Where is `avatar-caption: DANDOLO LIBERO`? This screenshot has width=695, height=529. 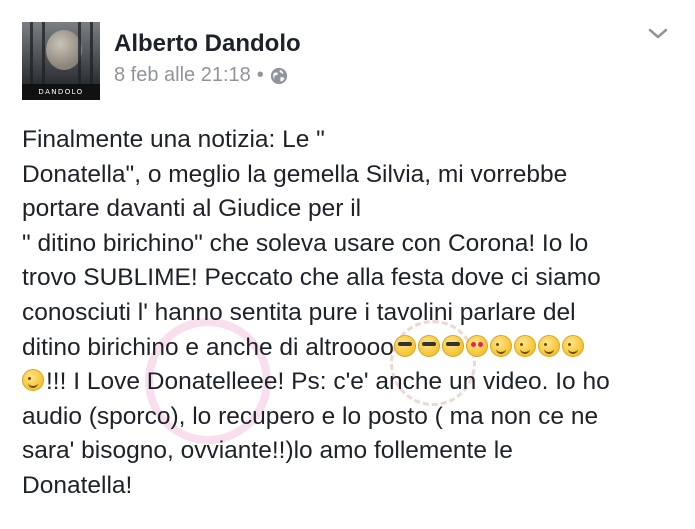 avatar-caption: DANDOLO LIBERO is located at coordinates (61, 92).